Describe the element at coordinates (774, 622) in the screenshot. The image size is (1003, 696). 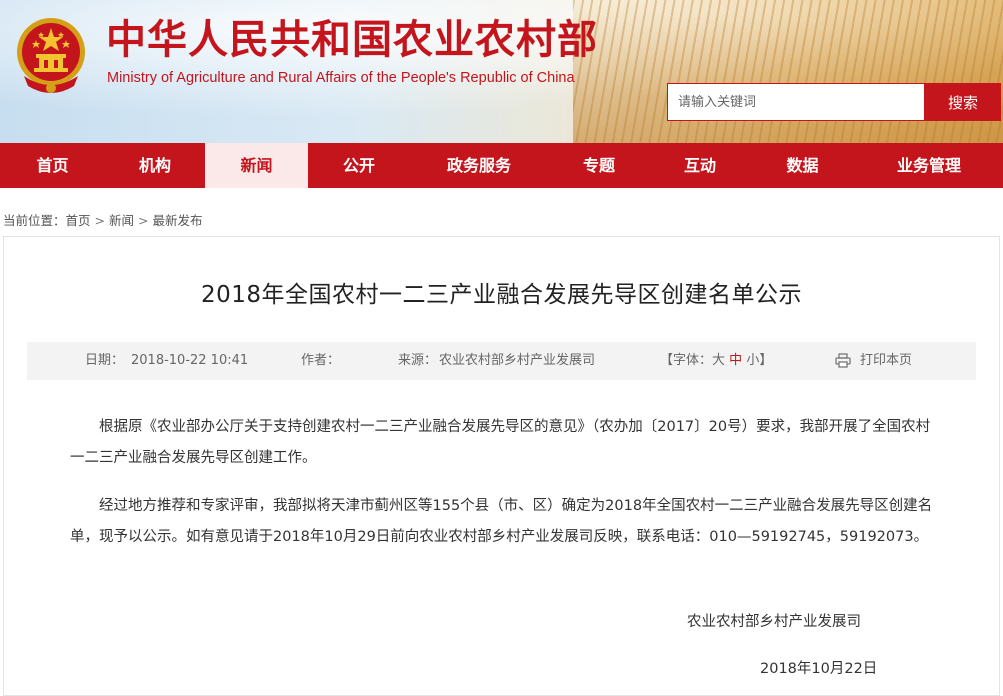
I see `article-signature: 农业农村部乡村产业发展司` at that location.